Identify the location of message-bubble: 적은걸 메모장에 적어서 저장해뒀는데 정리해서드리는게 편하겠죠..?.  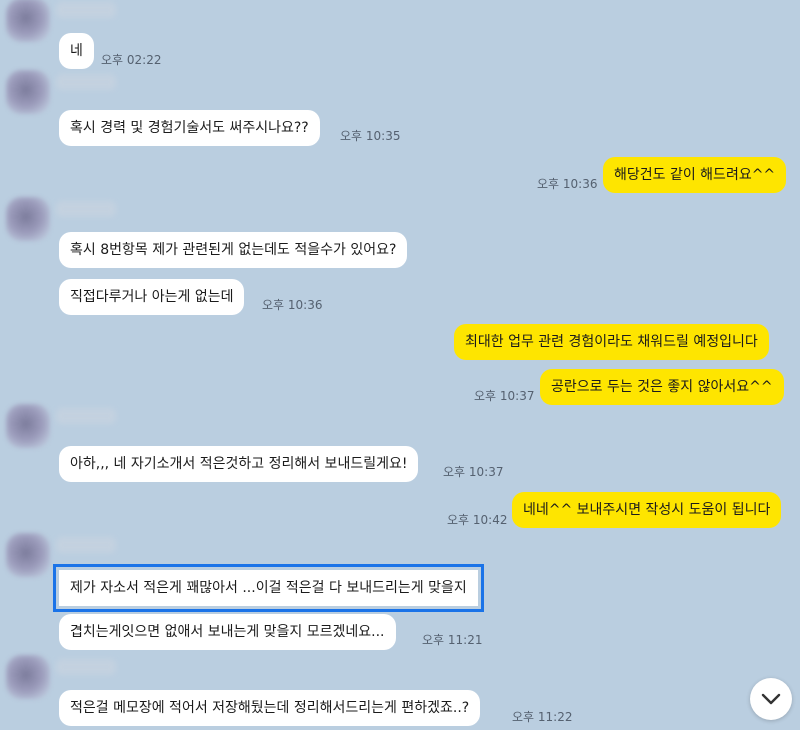
(270, 708).